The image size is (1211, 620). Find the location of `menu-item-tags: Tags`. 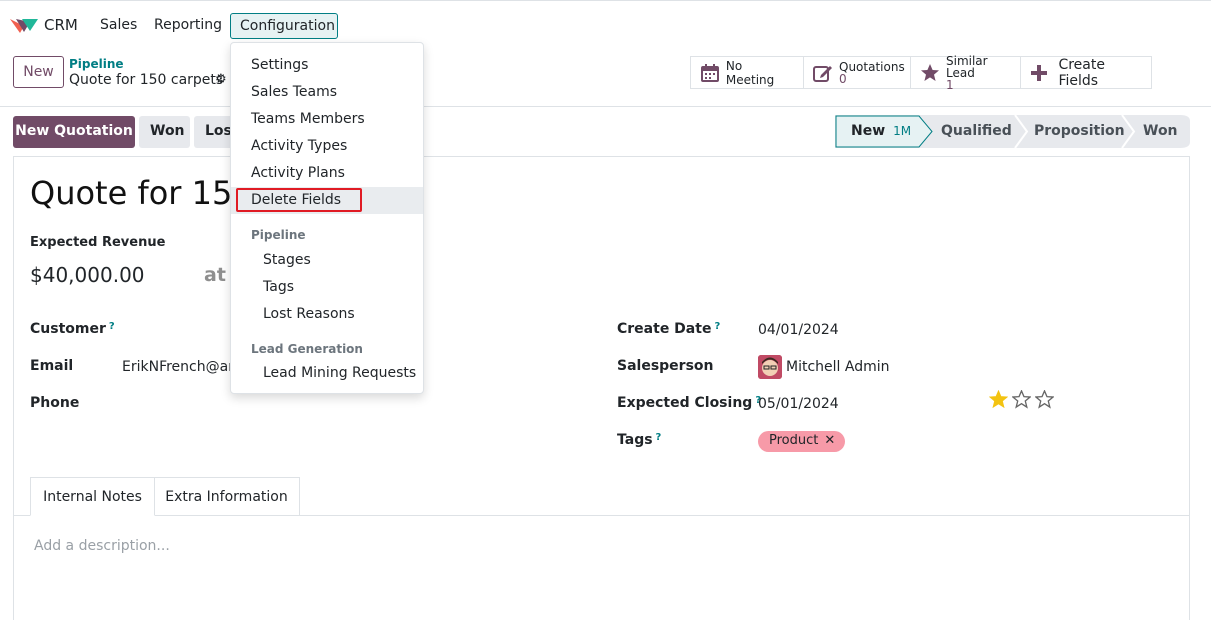

menu-item-tags: Tags is located at coordinates (327, 287).